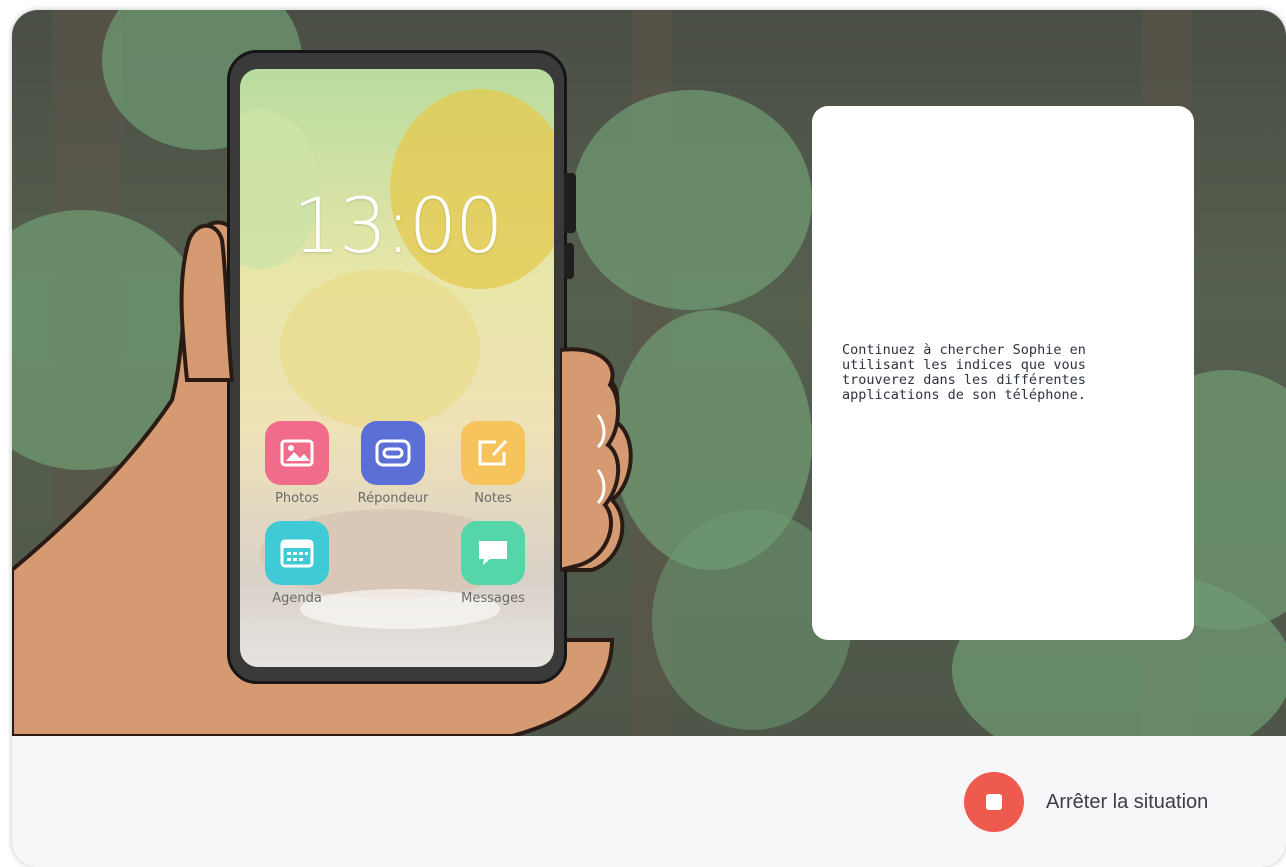 This screenshot has width=1286, height=867. What do you see at coordinates (493, 553) in the screenshot?
I see `message-icon` at bounding box center [493, 553].